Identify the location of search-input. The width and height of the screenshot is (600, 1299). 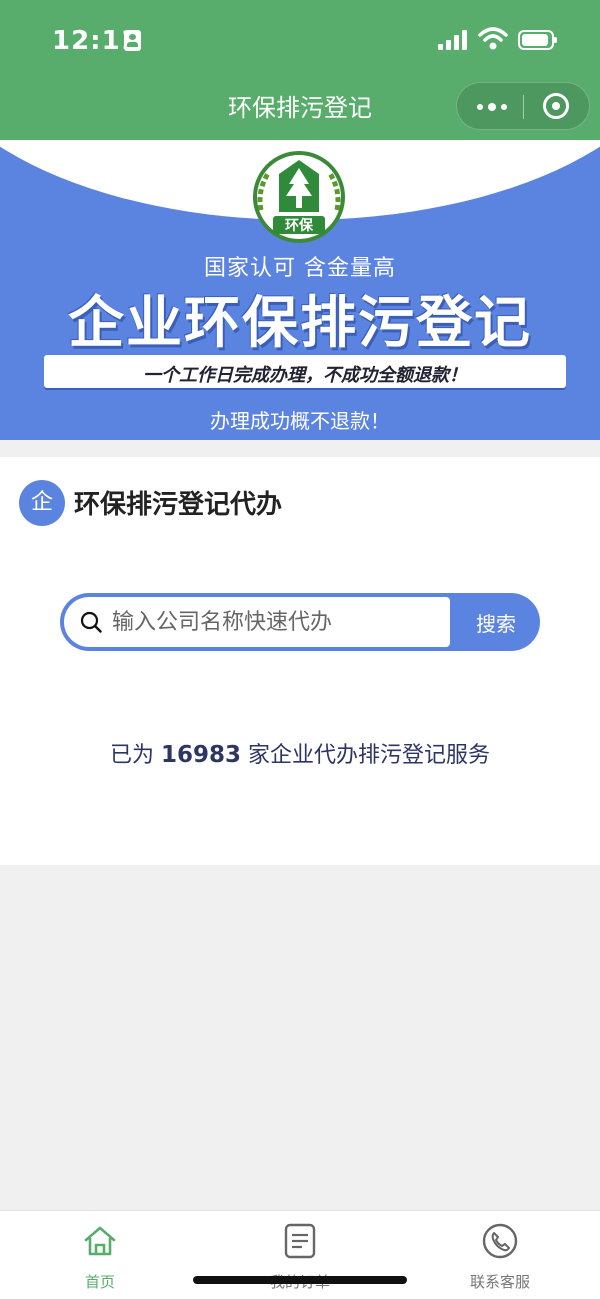
(277, 622).